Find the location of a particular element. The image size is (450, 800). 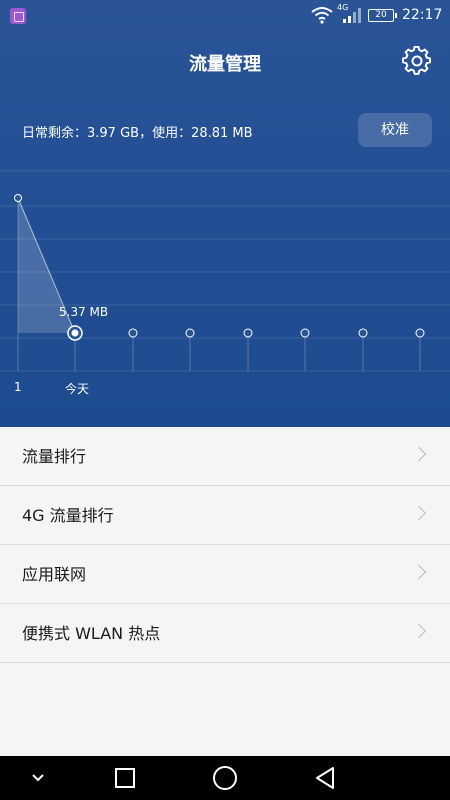

hide-nav-icon is located at coordinates (38, 778).